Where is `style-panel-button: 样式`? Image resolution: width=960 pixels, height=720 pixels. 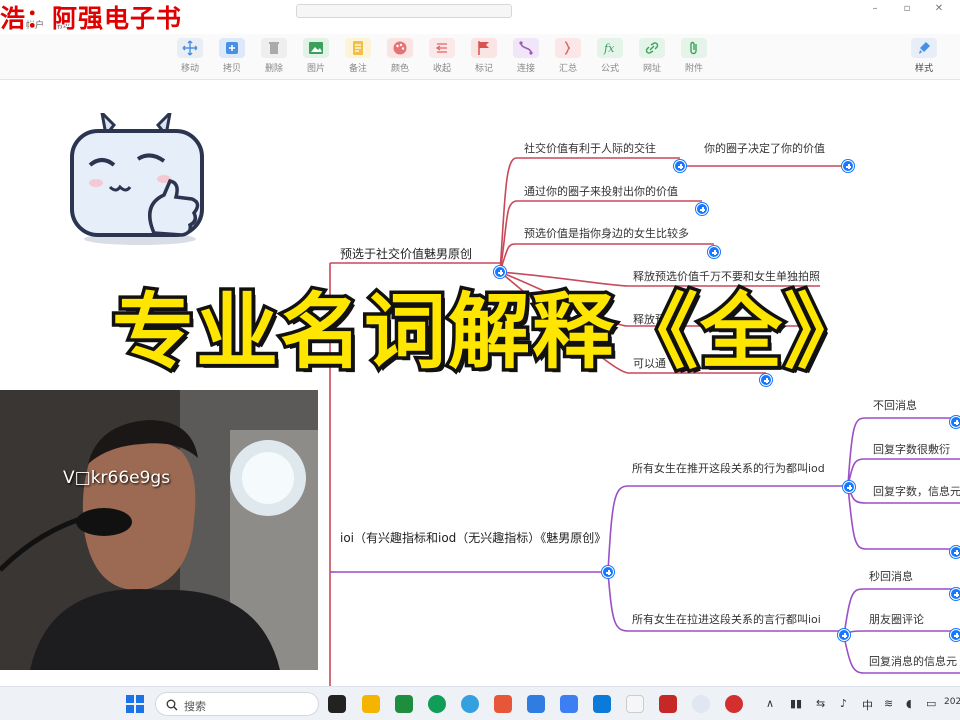
style-panel-button: 样式 is located at coordinates (924, 58).